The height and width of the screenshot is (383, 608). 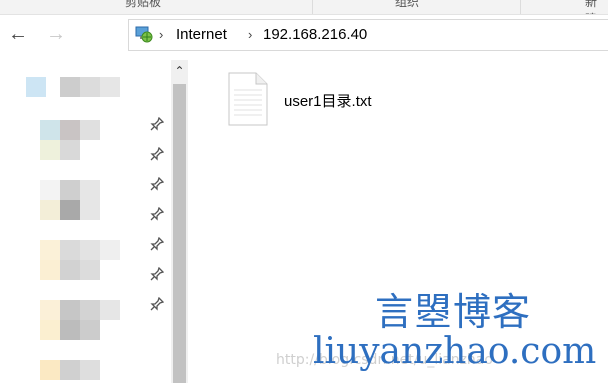 I want to click on watermark-site: liuyanzhao.com, so click(x=455, y=351).